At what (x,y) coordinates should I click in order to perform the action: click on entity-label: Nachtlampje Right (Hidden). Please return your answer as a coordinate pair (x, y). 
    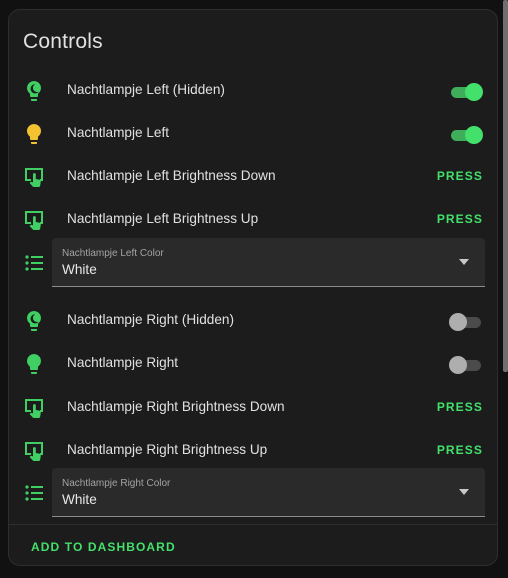
    Looking at the image, I should click on (150, 319).